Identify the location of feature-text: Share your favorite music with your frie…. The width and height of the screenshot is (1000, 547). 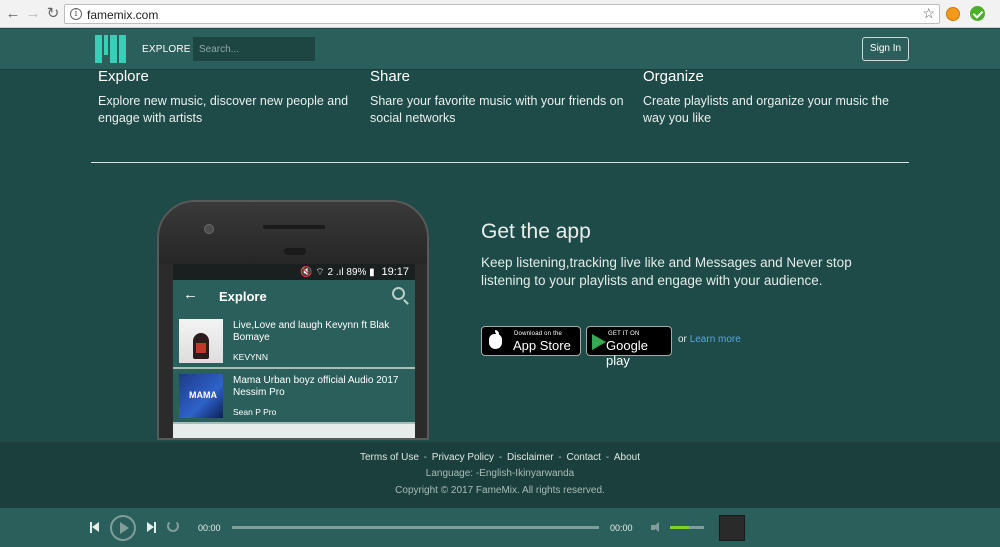
(497, 109).